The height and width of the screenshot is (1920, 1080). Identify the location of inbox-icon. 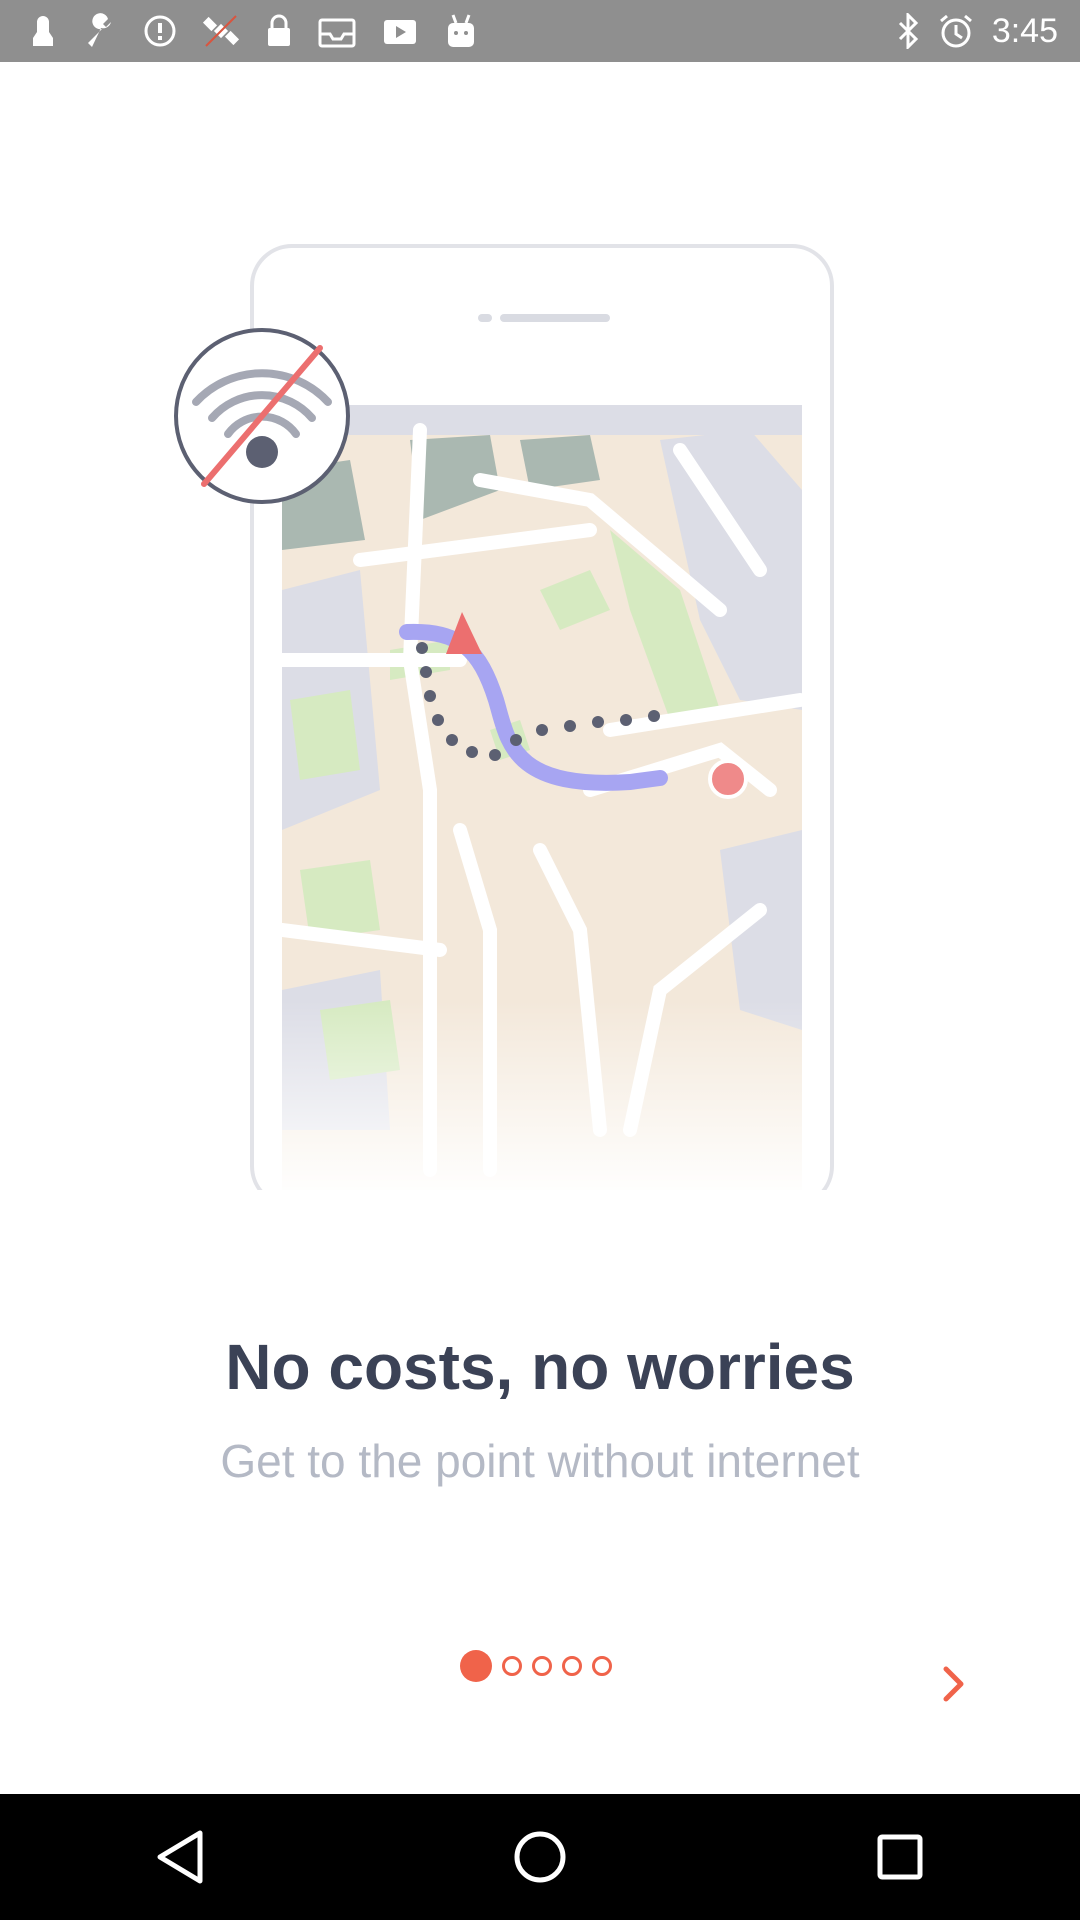
(337, 31).